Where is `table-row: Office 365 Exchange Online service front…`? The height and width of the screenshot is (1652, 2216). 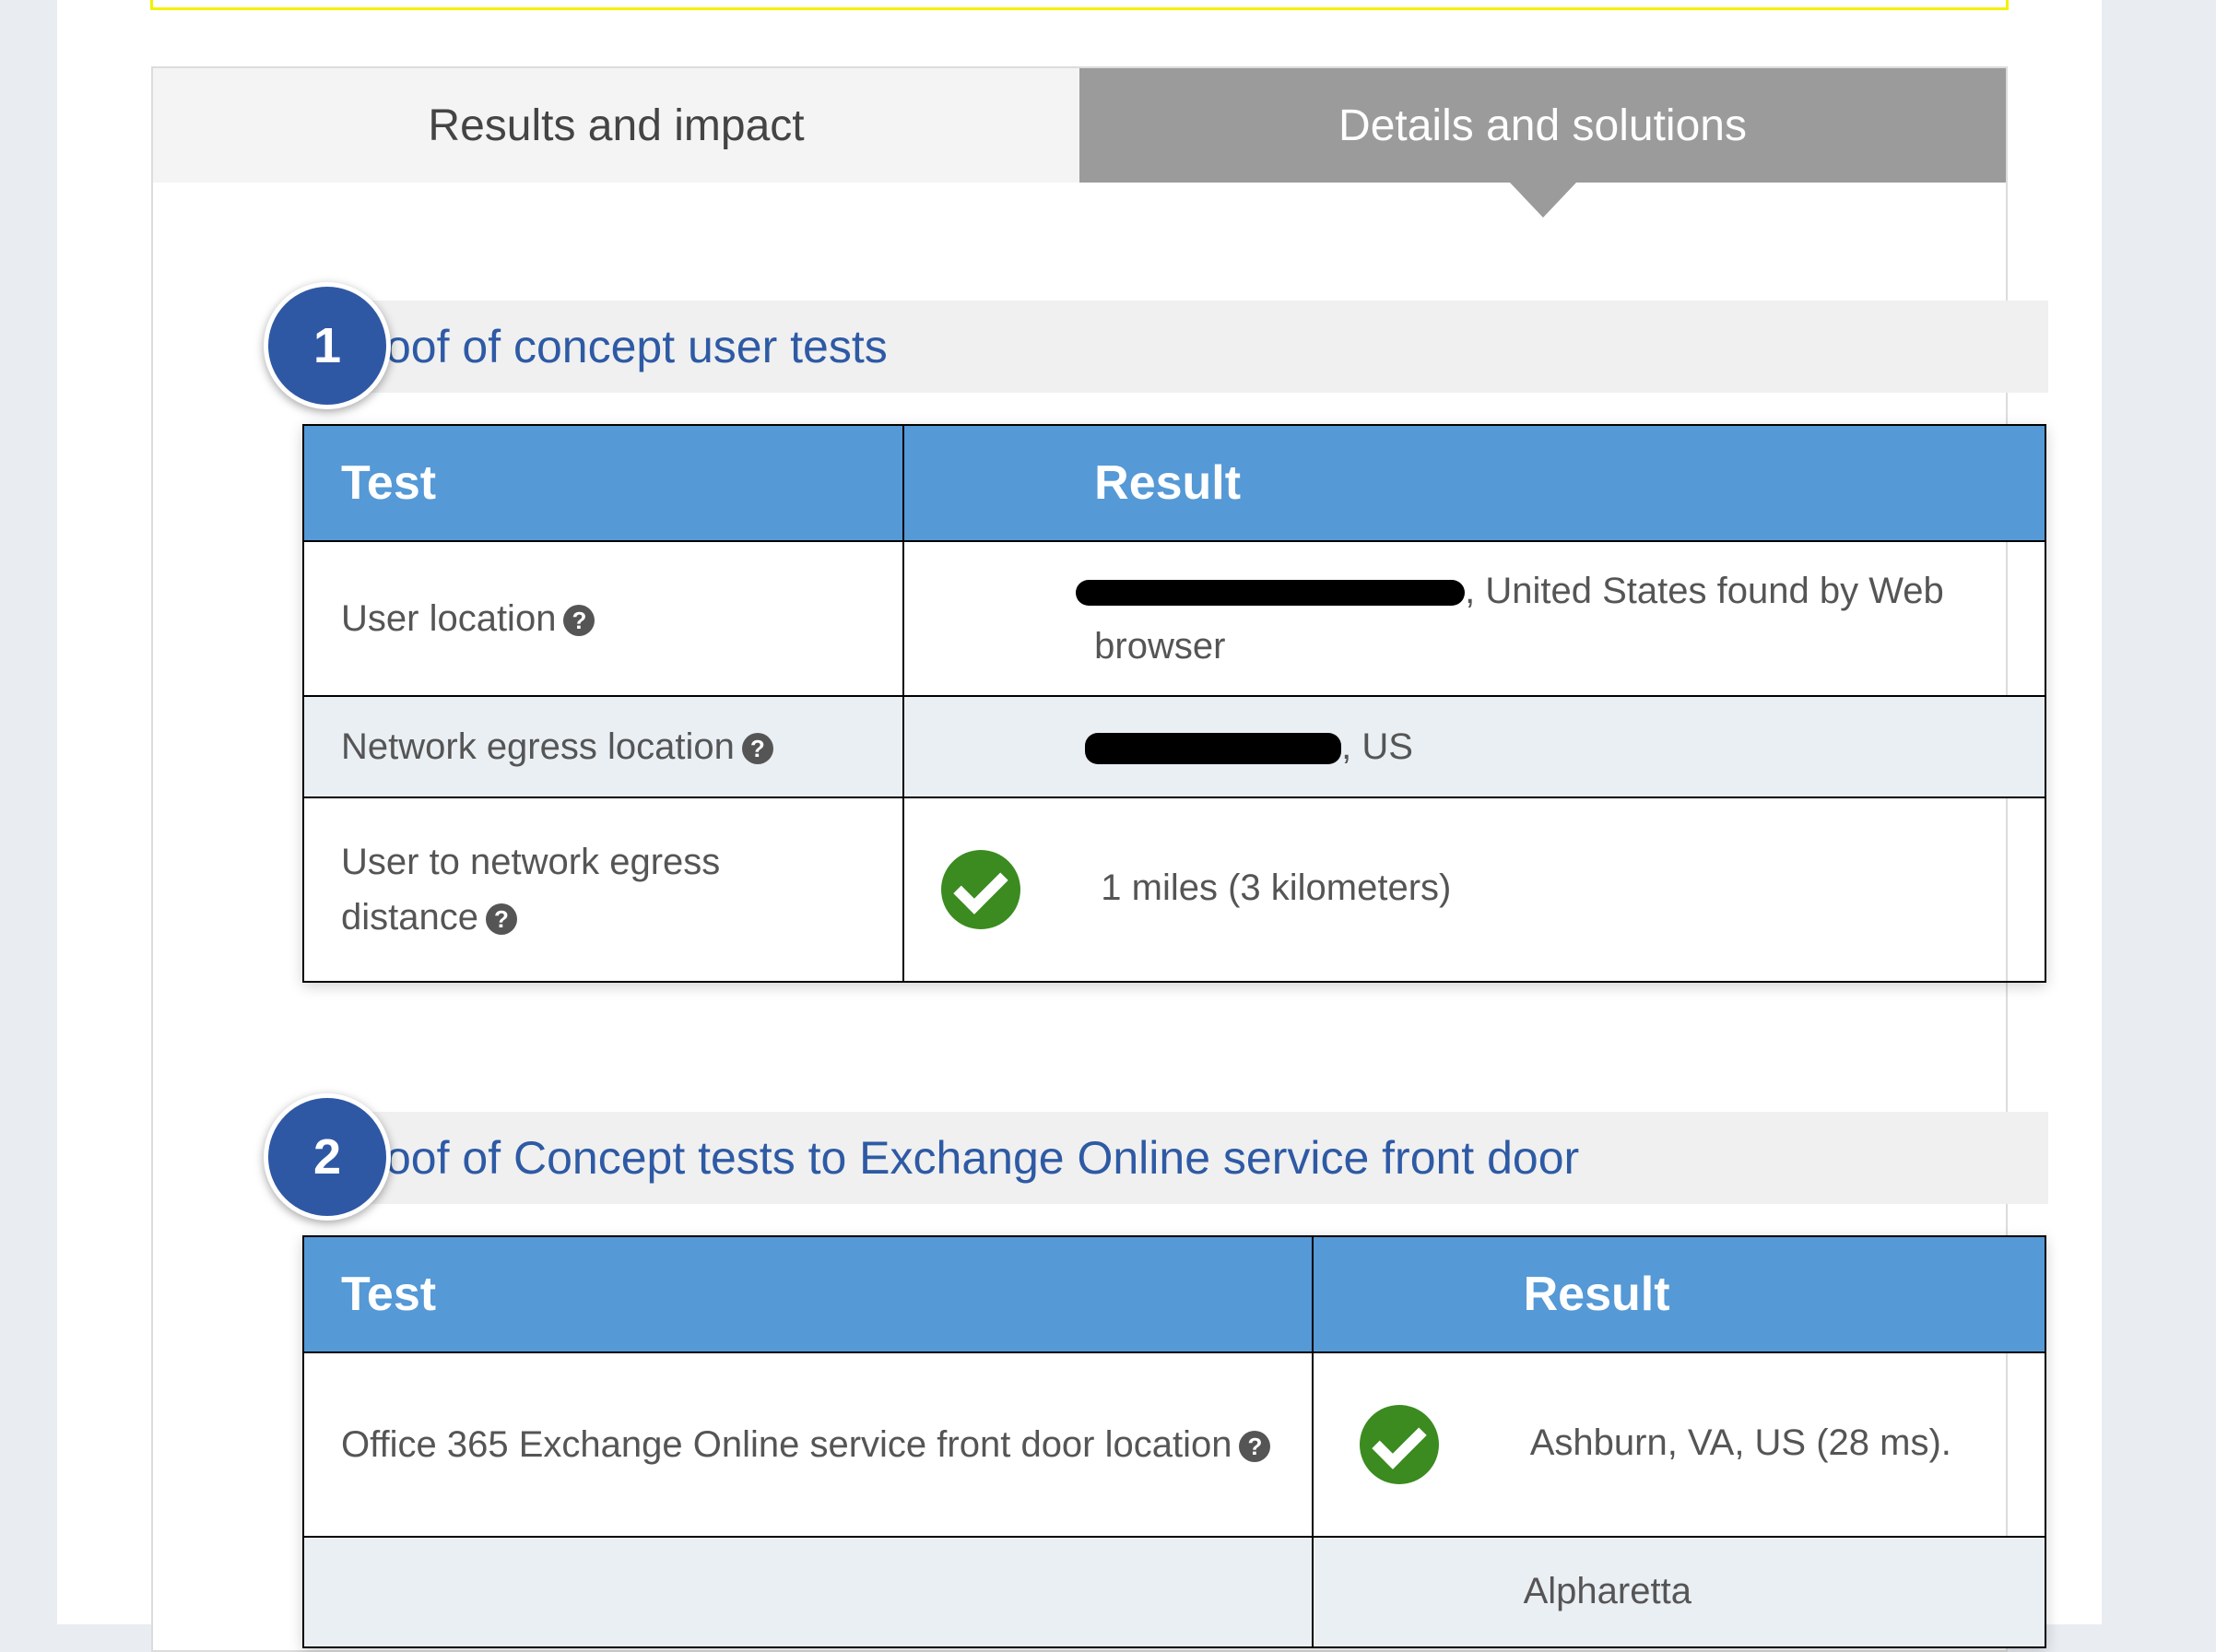 table-row: Office 365 Exchange Online service front… is located at coordinates (1174, 1444).